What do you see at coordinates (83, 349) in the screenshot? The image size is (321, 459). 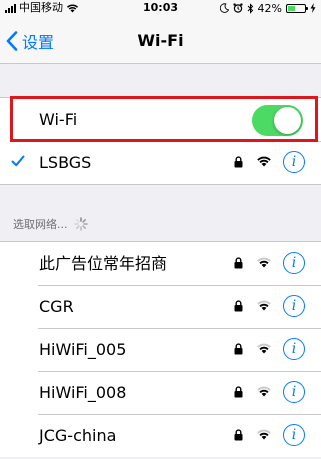 I see `network-name: HiWiFi_005` at bounding box center [83, 349].